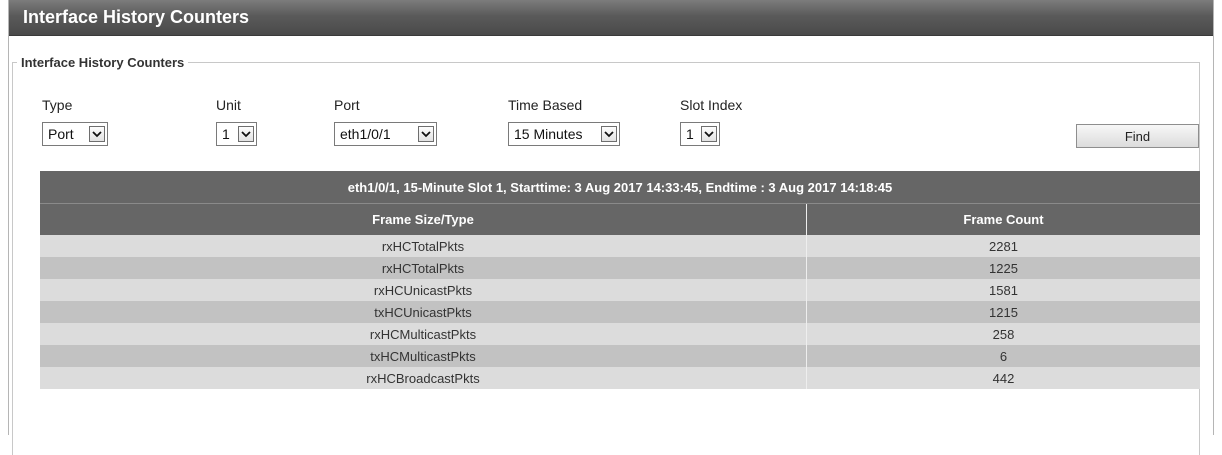  I want to click on slot-index-select-value: 1, so click(690, 134).